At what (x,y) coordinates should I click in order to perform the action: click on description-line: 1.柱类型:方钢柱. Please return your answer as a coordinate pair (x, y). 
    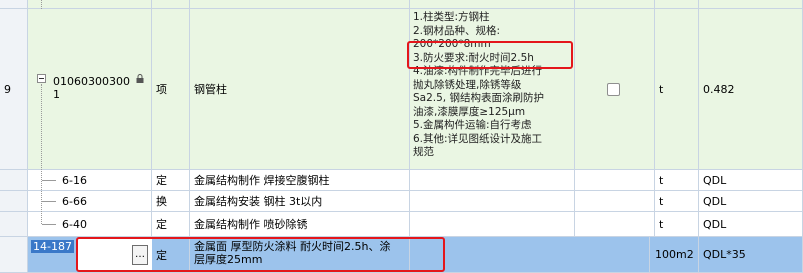
    Looking at the image, I should click on (451, 17).